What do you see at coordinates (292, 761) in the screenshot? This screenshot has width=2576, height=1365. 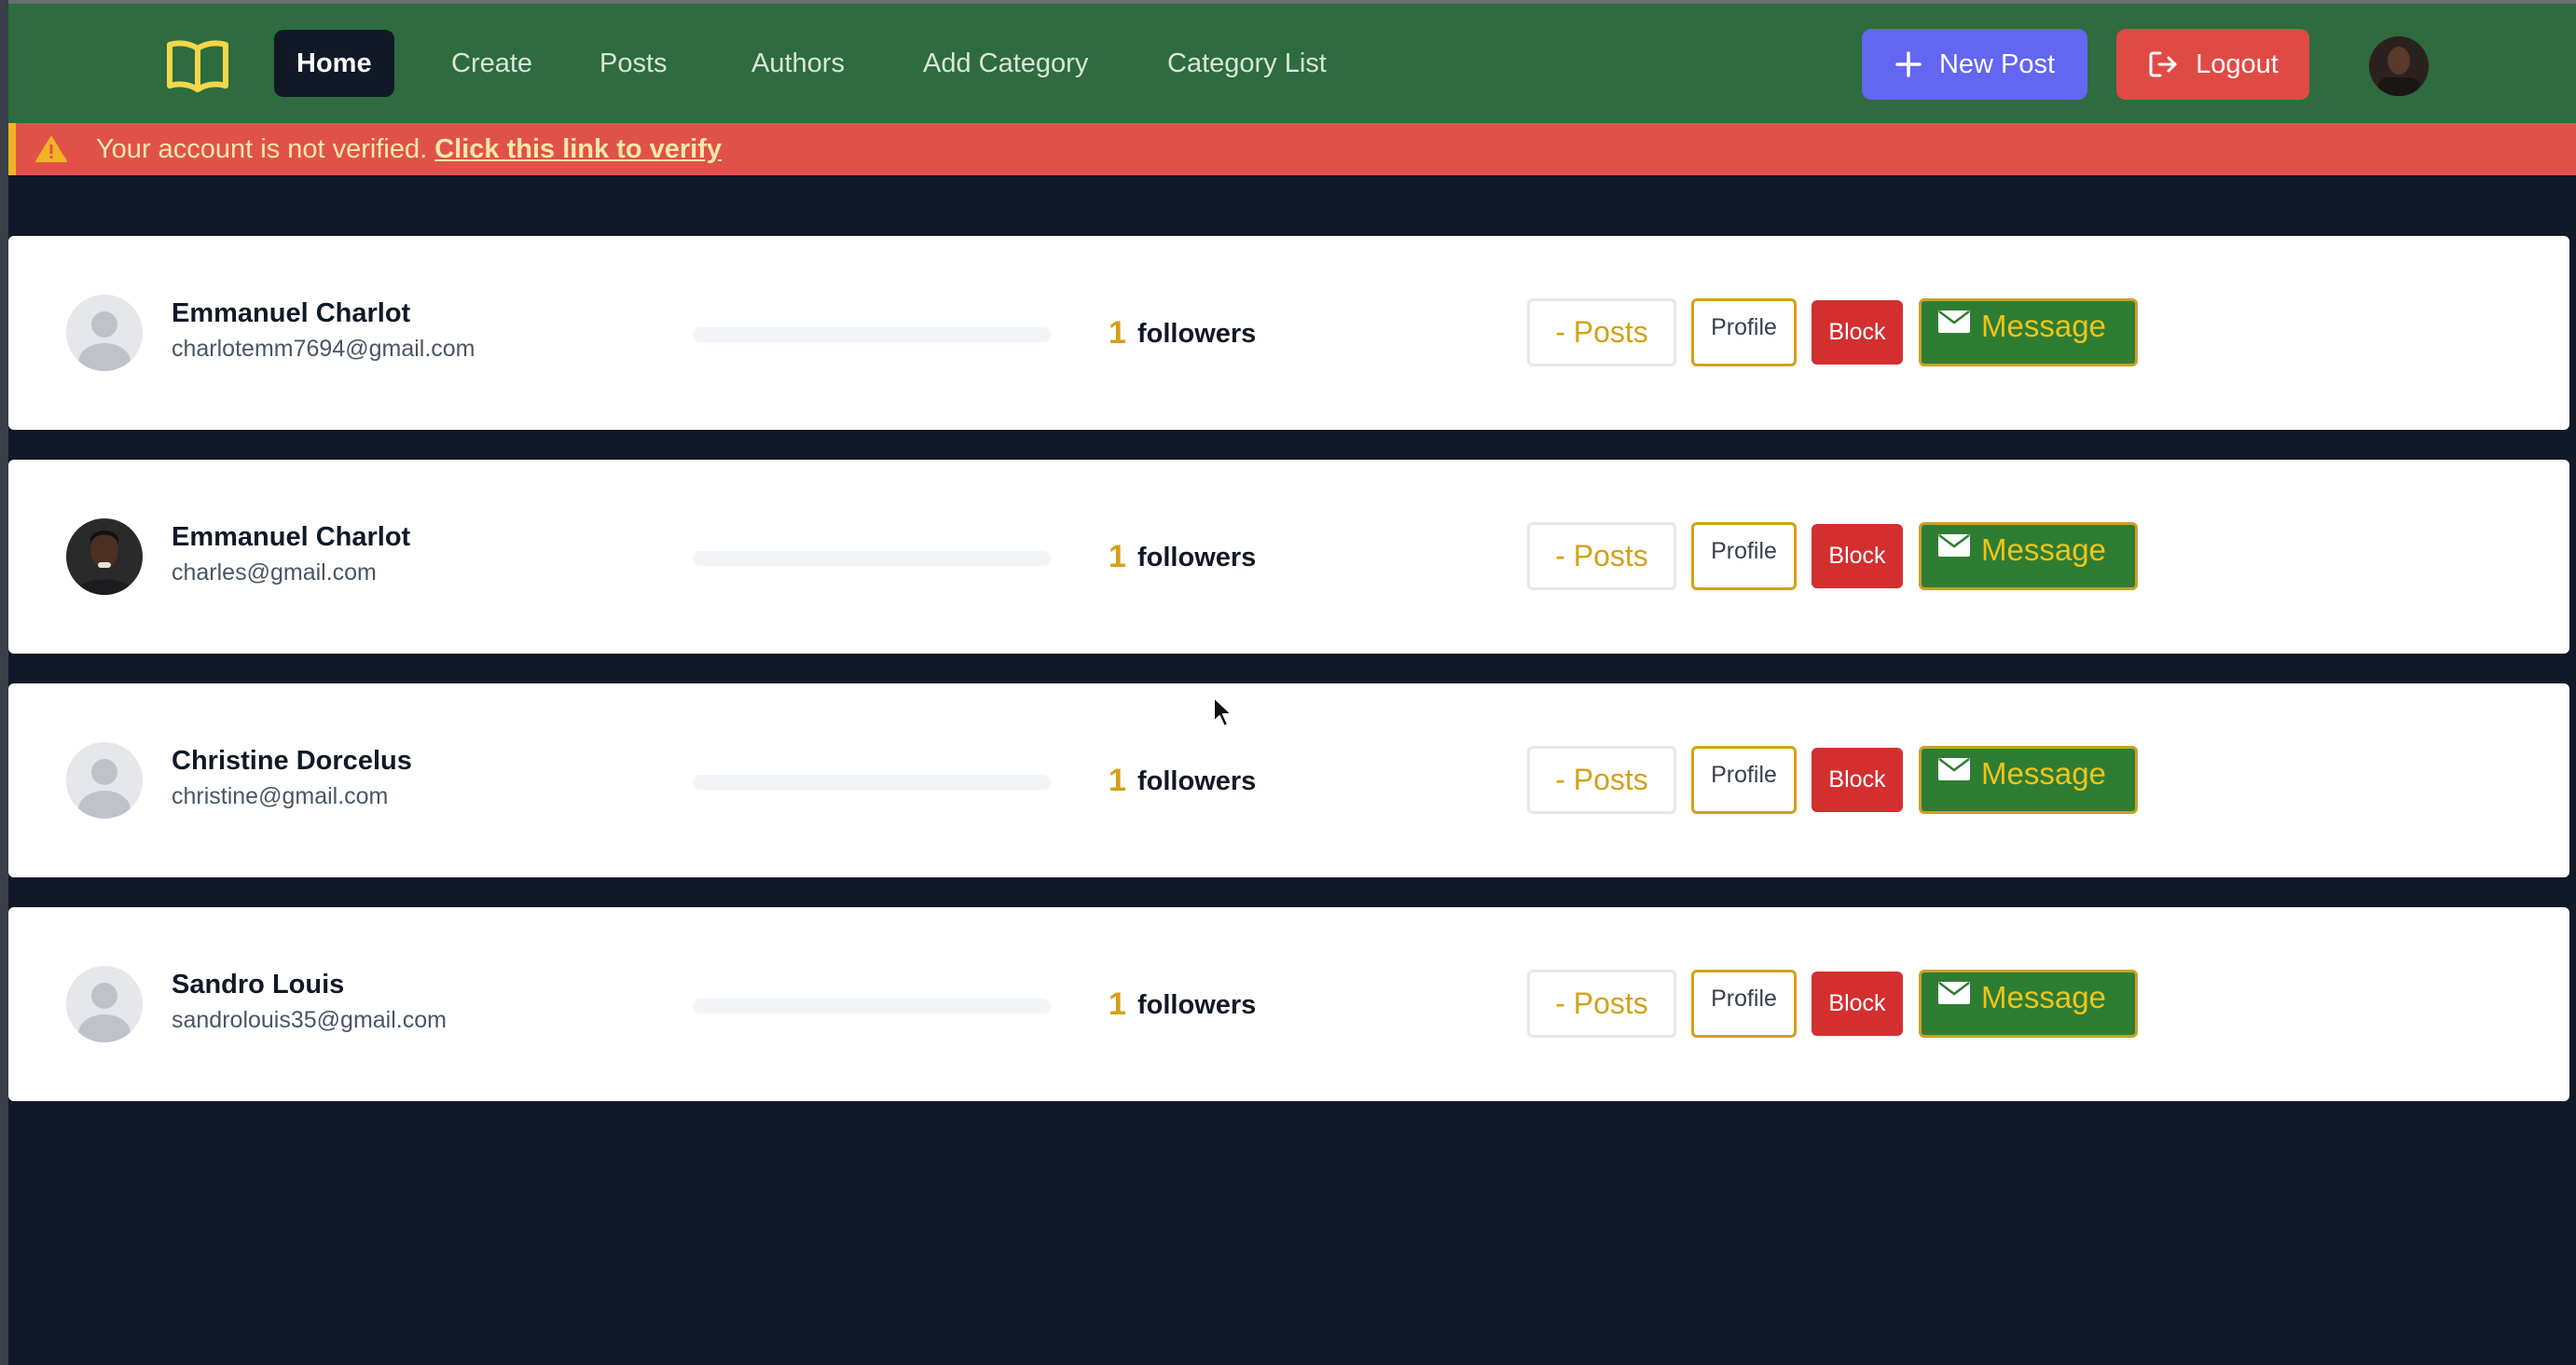 I see `author-name: Christine Dorcelus` at bounding box center [292, 761].